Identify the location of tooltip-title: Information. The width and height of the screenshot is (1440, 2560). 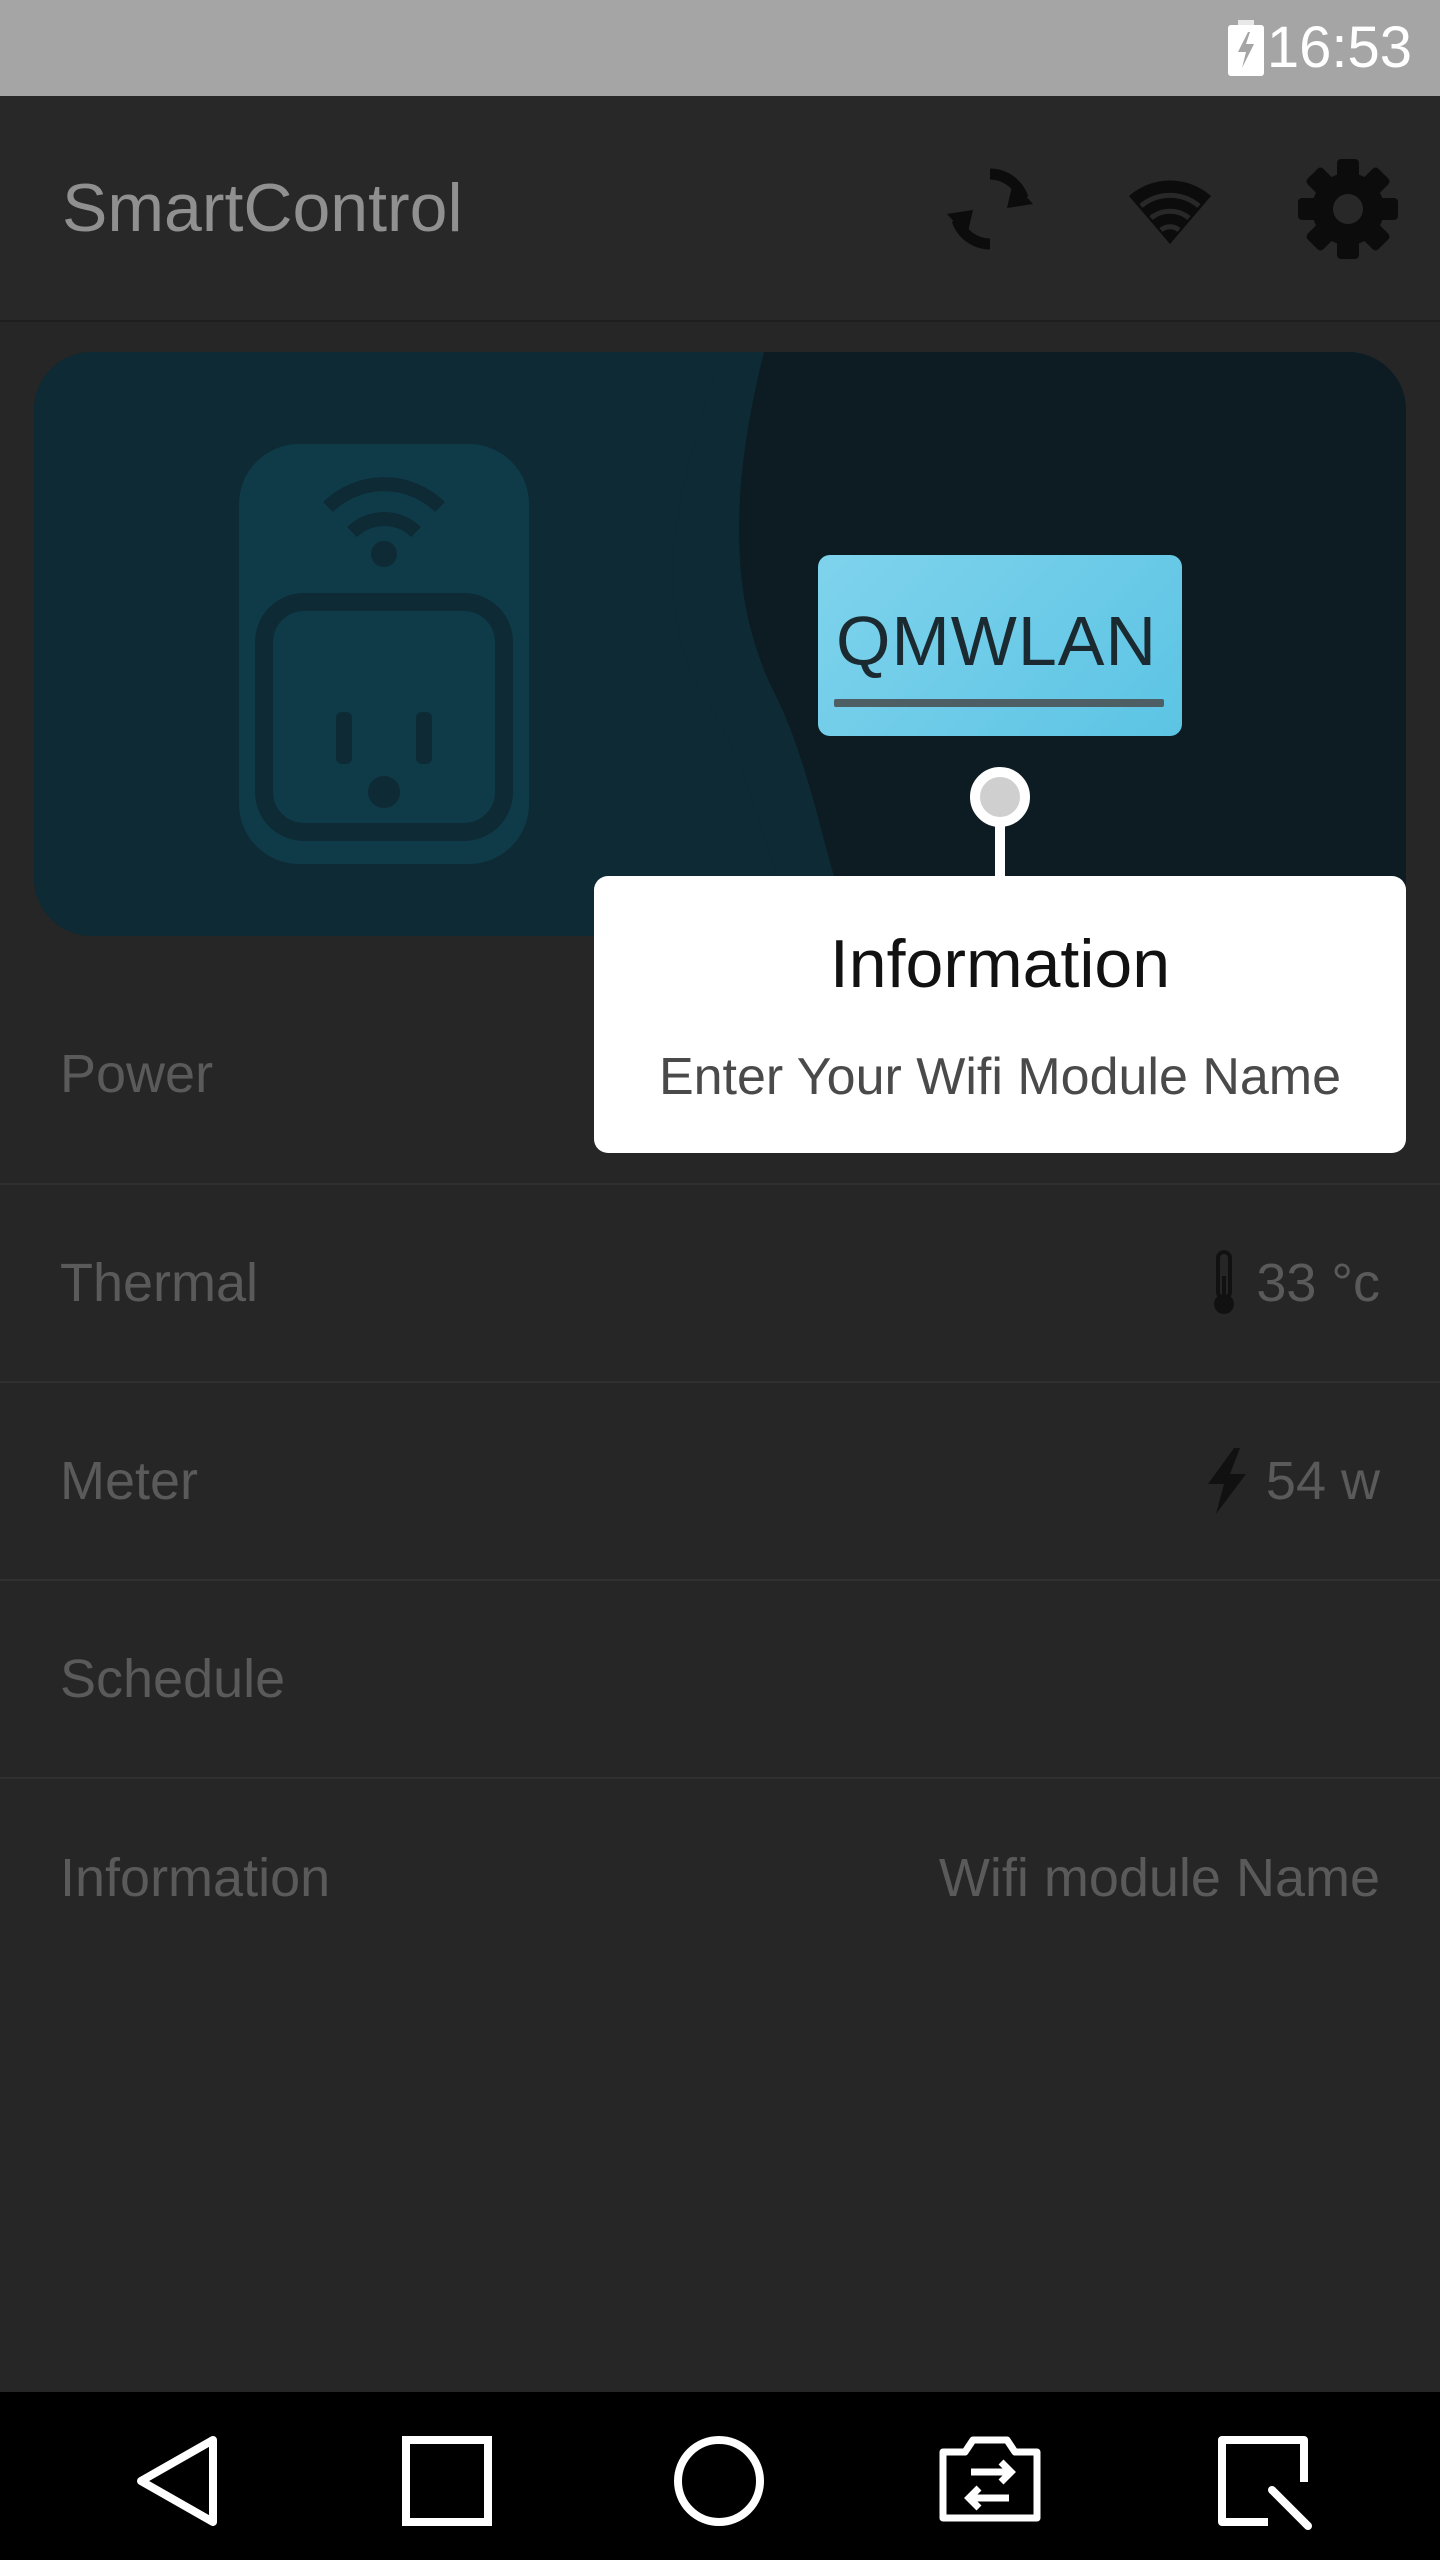
(1000, 964).